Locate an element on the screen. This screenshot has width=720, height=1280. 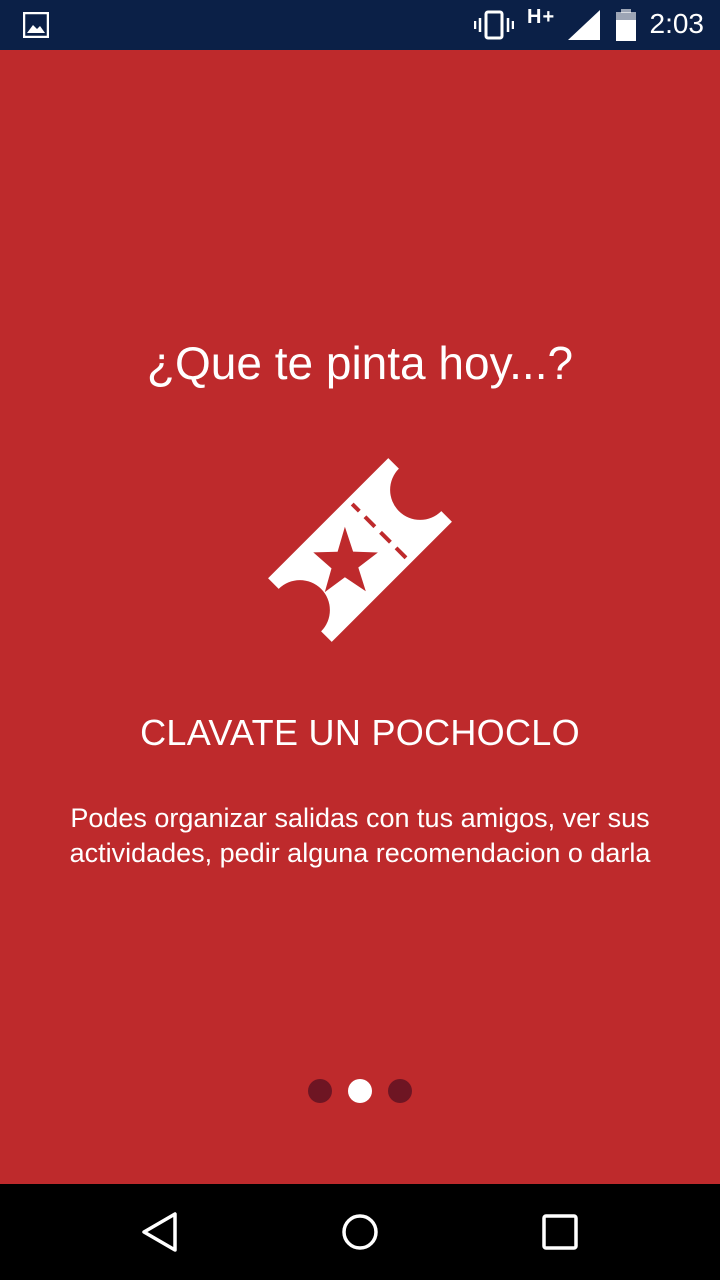
page-indicator is located at coordinates (360, 1091).